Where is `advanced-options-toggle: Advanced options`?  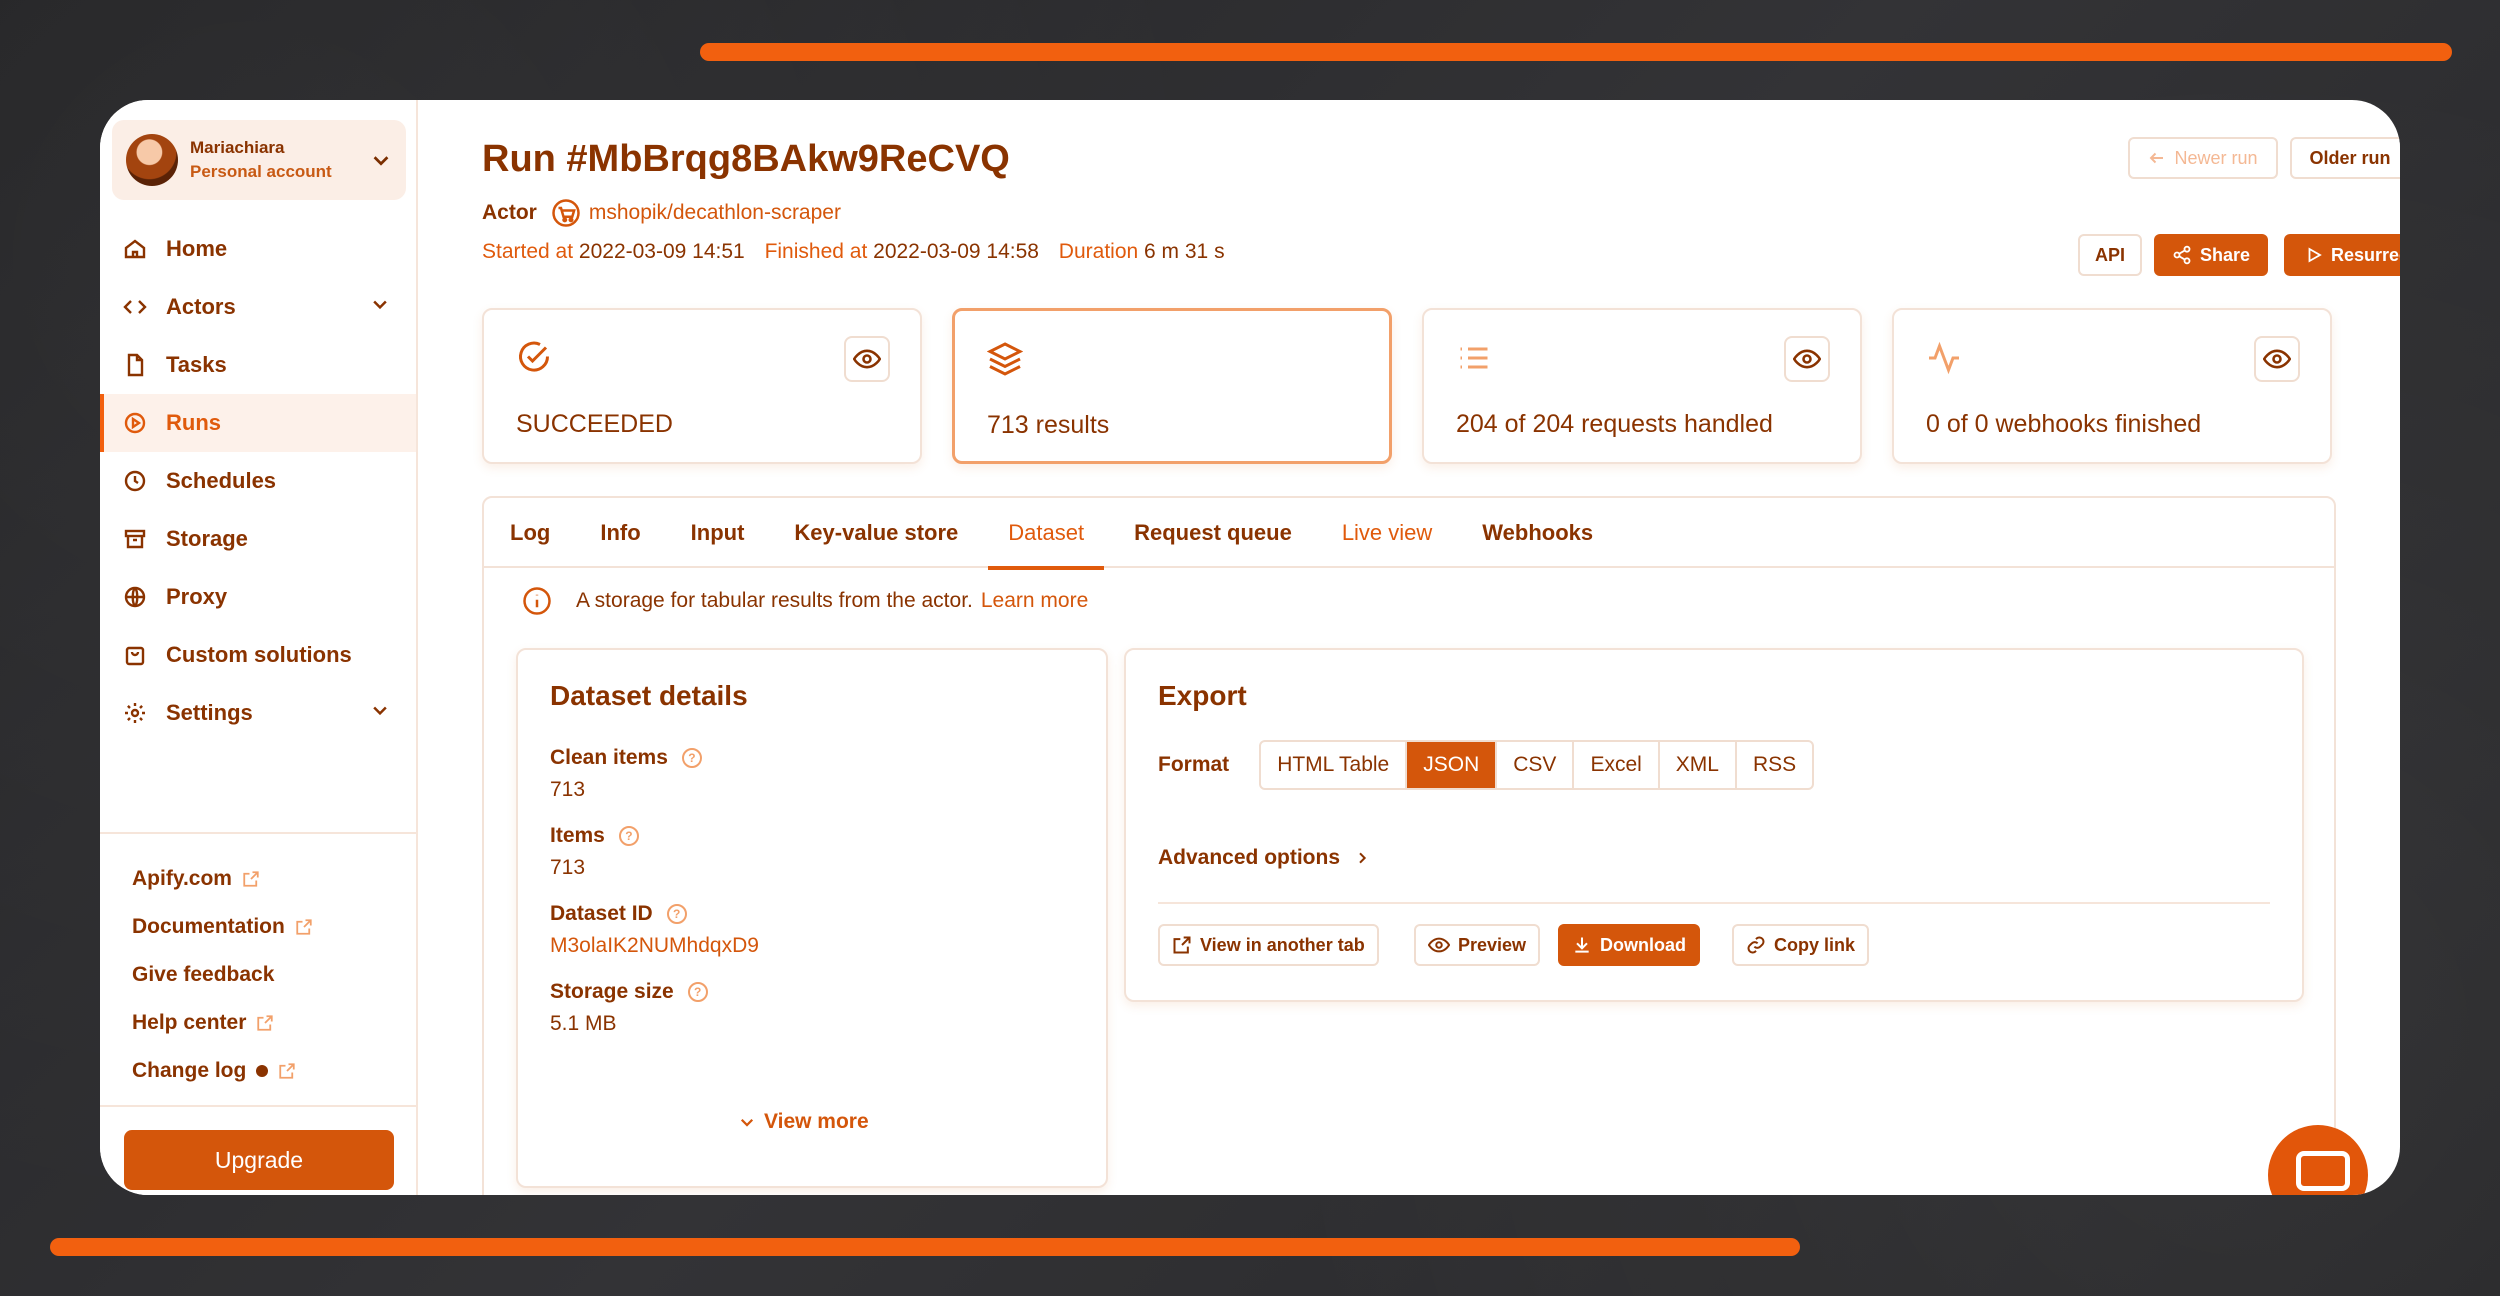 advanced-options-toggle: Advanced options is located at coordinates (1264, 858).